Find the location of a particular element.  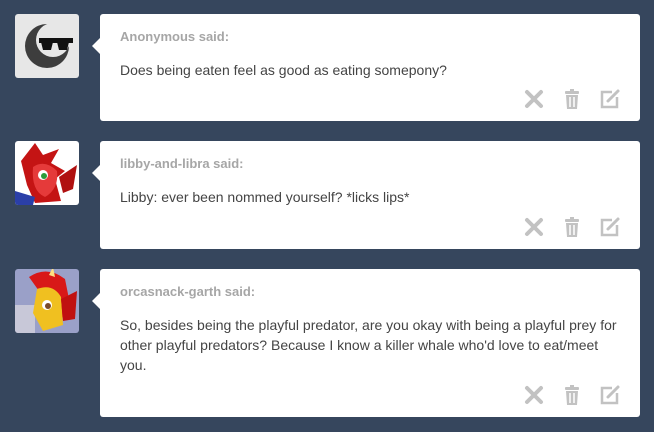

sunglasses-moon-icon is located at coordinates (49, 45).